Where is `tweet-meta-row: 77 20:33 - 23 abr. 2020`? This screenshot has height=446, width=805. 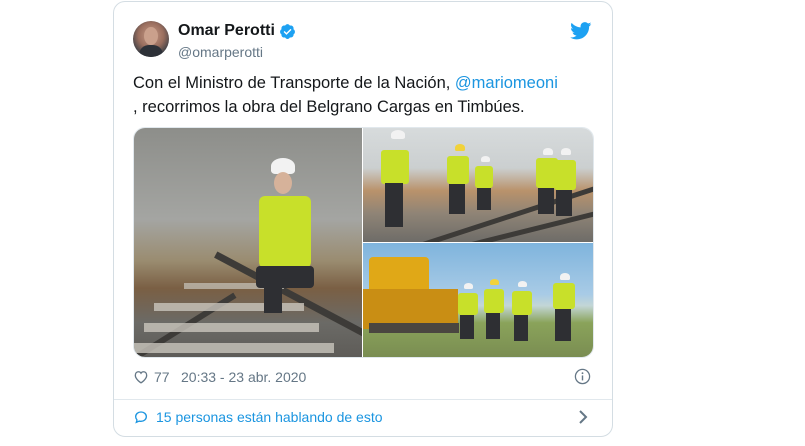 tweet-meta-row: 77 20:33 - 23 abr. 2020 is located at coordinates (363, 377).